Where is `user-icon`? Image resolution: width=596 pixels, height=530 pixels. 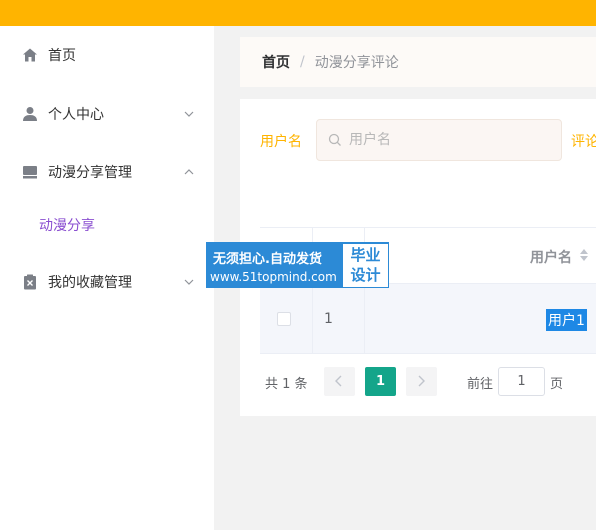
user-icon is located at coordinates (30, 114).